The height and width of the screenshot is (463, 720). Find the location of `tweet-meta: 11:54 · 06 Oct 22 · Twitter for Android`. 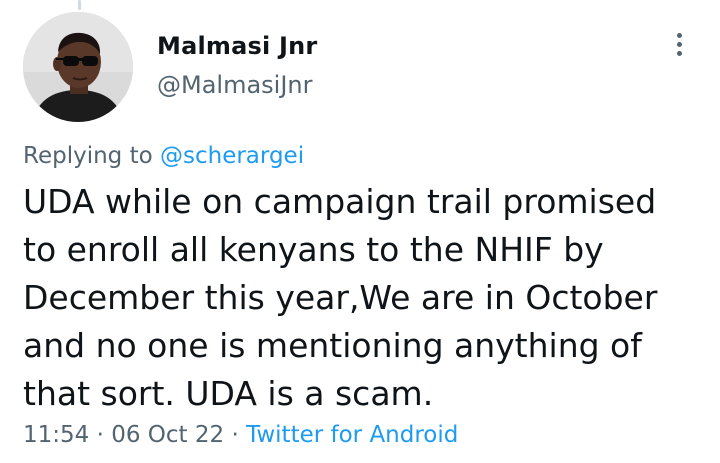

tweet-meta: 11:54 · 06 Oct 22 · Twitter for Android is located at coordinates (240, 435).